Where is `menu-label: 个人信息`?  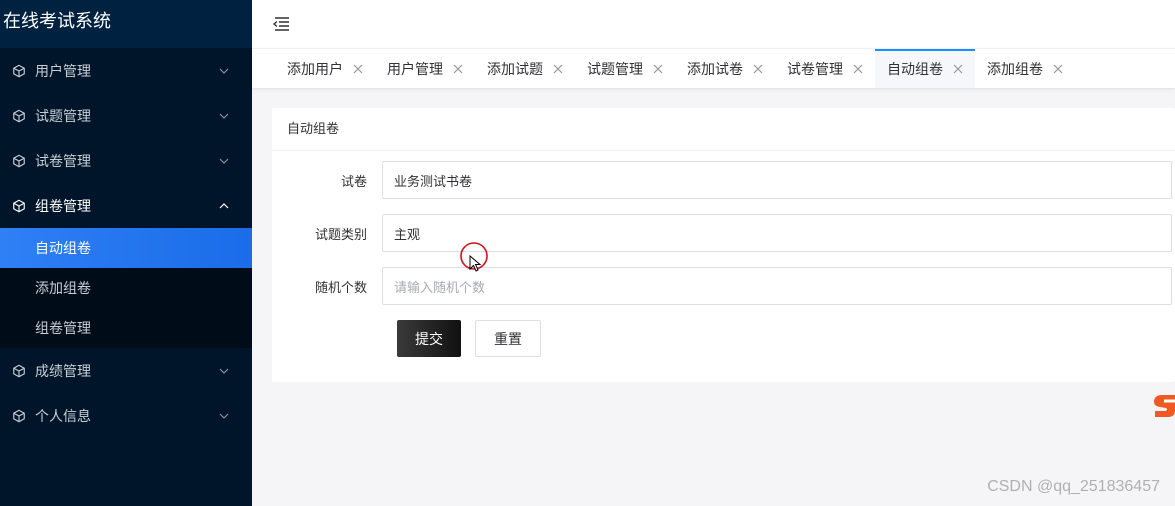
menu-label: 个人信息 is located at coordinates (63, 416).